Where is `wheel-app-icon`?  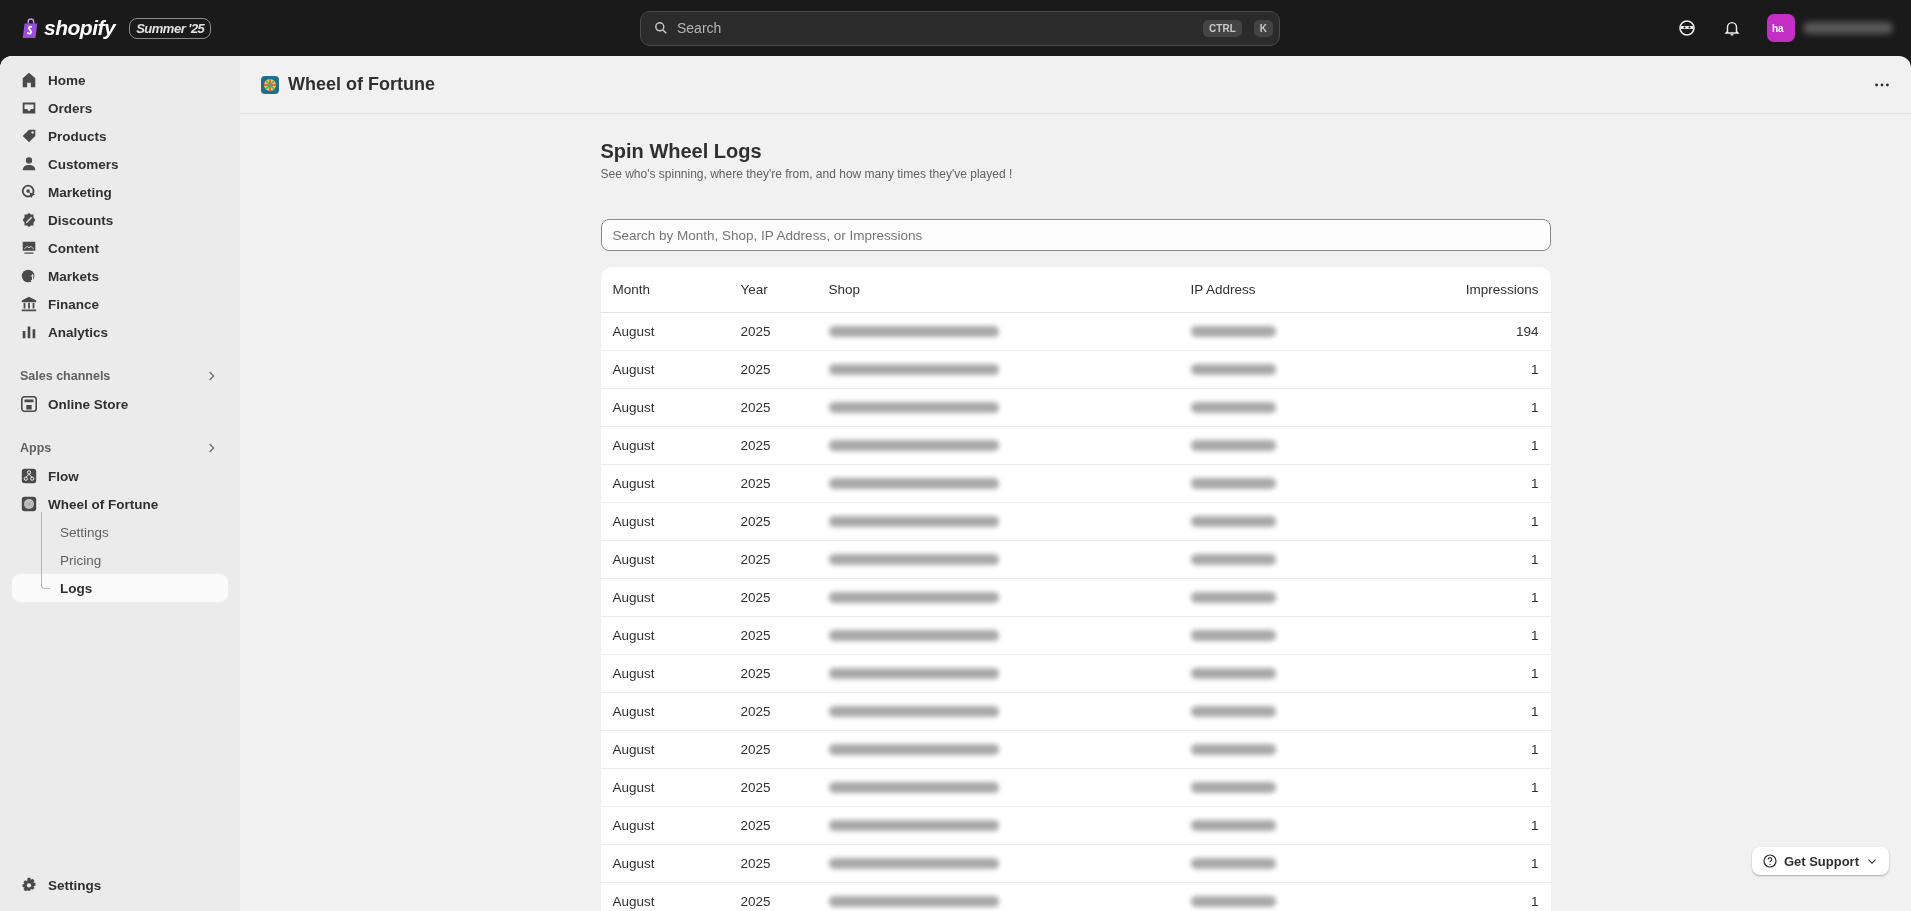
wheel-app-icon is located at coordinates (270, 84).